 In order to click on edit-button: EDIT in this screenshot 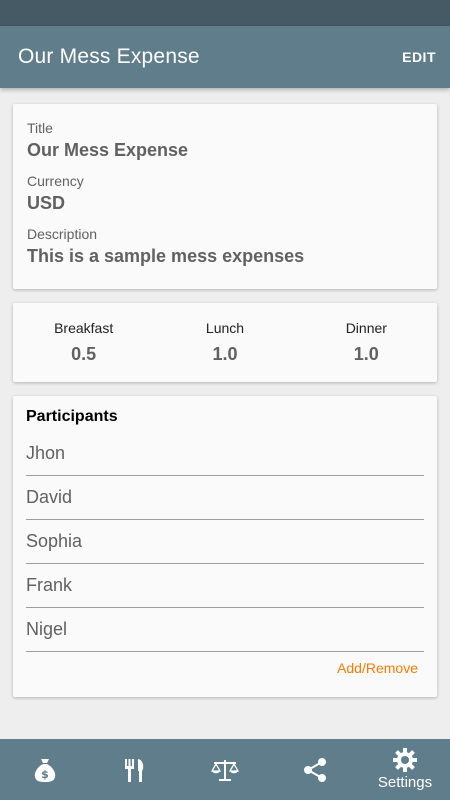, I will do `click(419, 57)`.